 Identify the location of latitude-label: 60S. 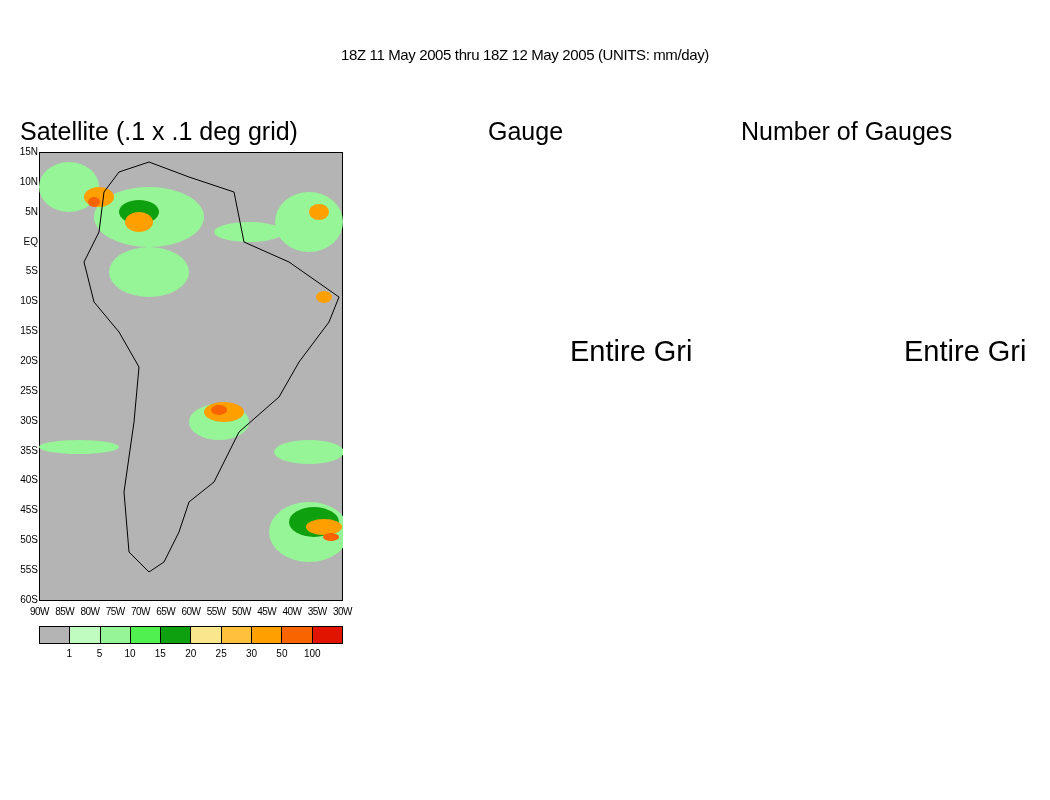
(29, 599).